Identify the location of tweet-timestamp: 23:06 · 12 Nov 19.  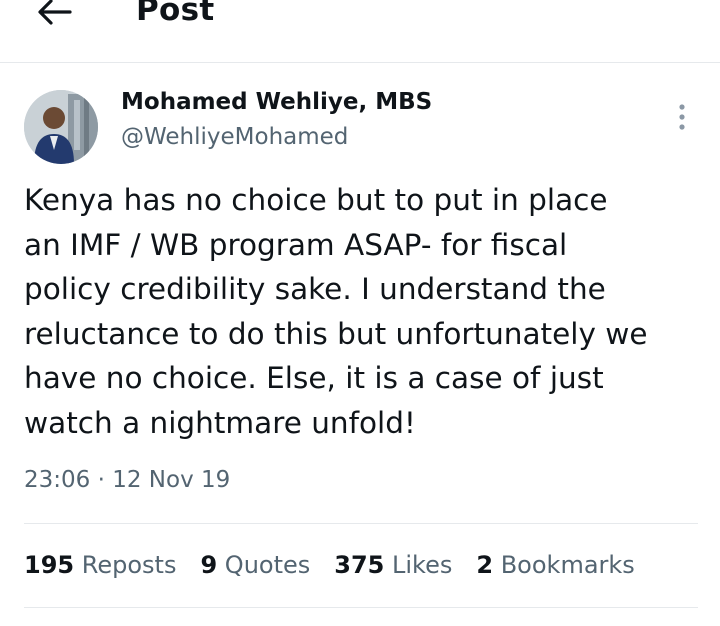
(127, 480).